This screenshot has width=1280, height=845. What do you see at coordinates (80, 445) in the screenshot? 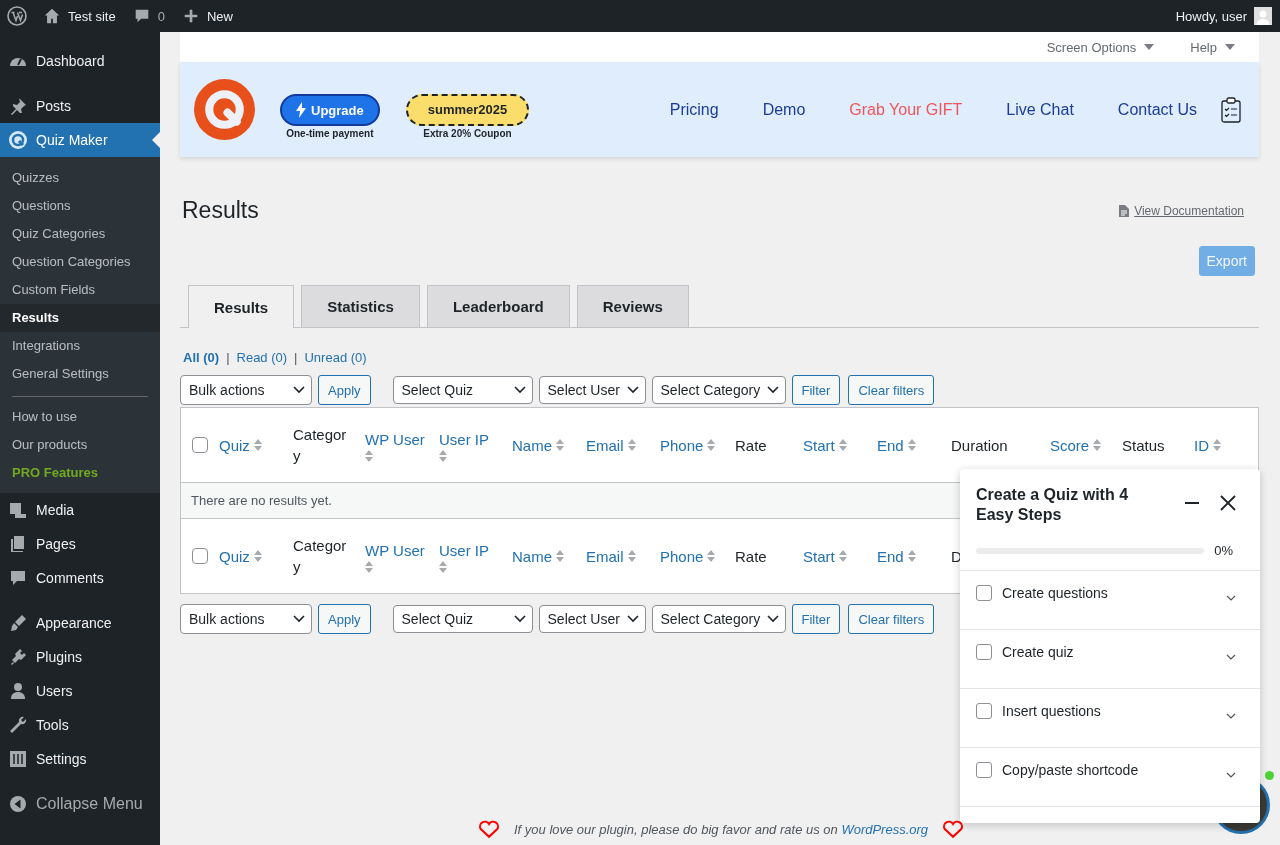
I see `submenu-item: Our products` at bounding box center [80, 445].